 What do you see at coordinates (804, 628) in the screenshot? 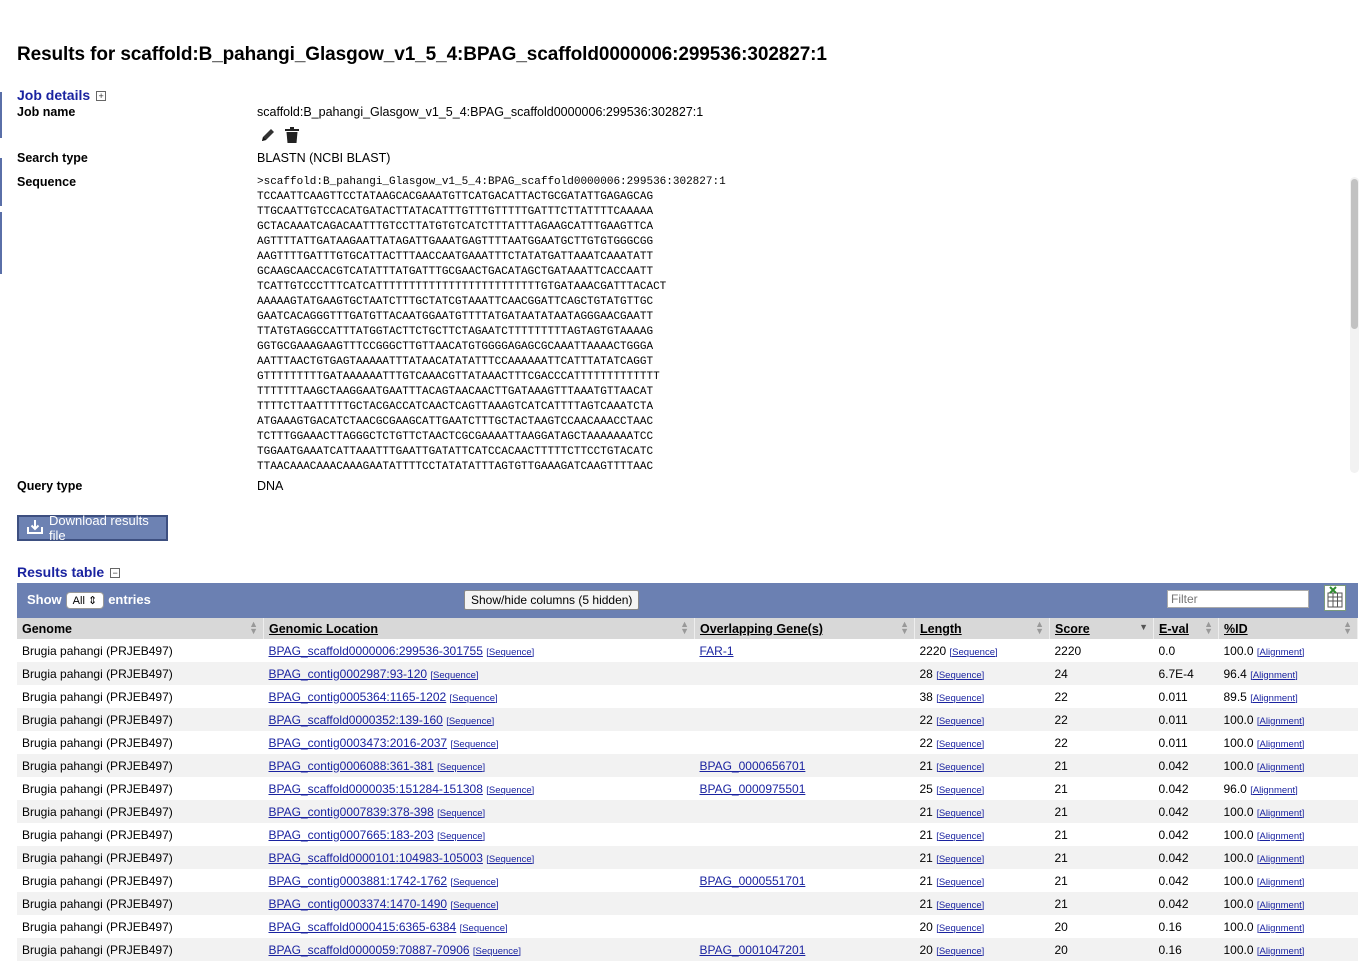
I see `column-header-genes: Overlapping Gene(s) ▲ ▼` at bounding box center [804, 628].